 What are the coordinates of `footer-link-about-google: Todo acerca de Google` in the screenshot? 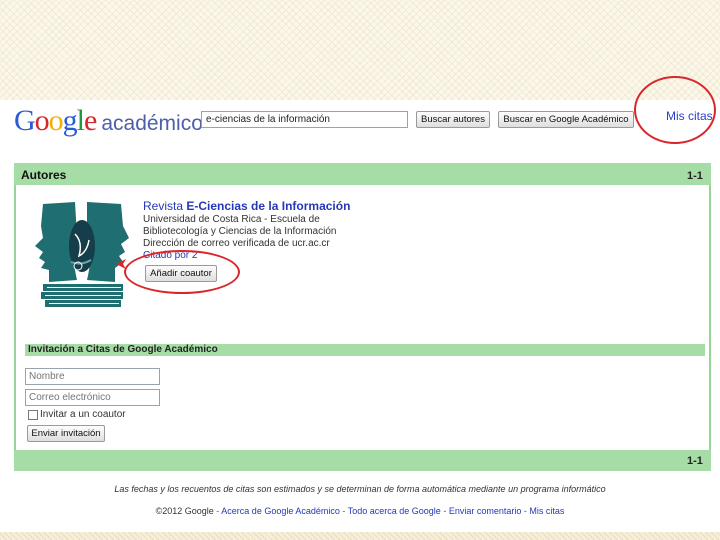 It's located at (394, 511).